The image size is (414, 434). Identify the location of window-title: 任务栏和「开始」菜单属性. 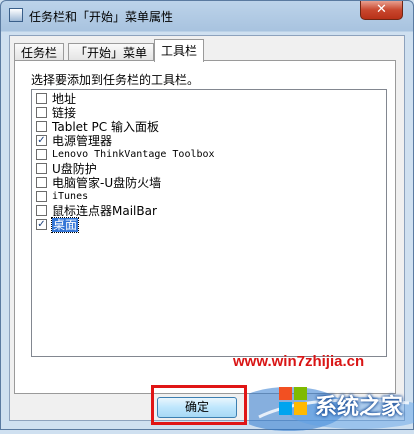
(101, 17).